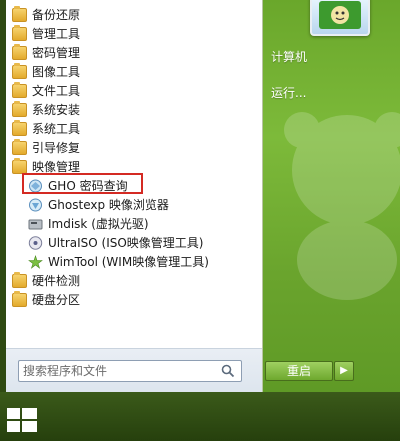  I want to click on menu-item-label: WimTool (WIM映像管理工具), so click(128, 262).